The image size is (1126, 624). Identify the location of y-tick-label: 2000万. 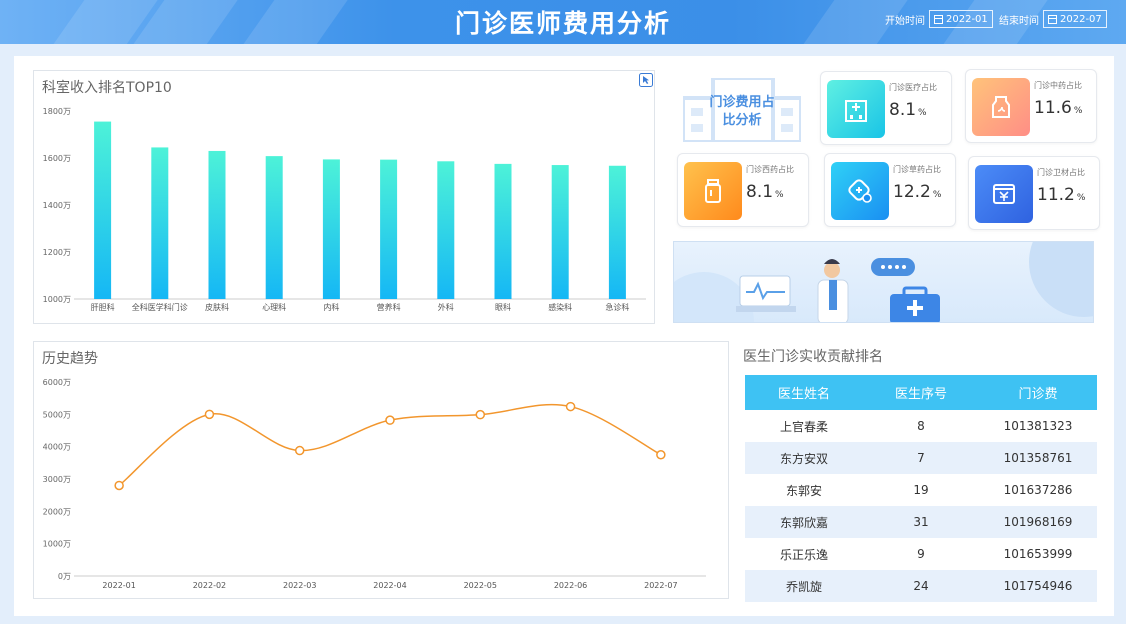
(57, 511).